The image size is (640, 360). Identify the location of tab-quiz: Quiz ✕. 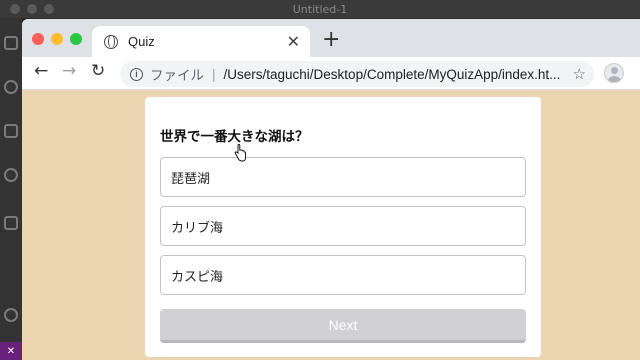
(201, 41).